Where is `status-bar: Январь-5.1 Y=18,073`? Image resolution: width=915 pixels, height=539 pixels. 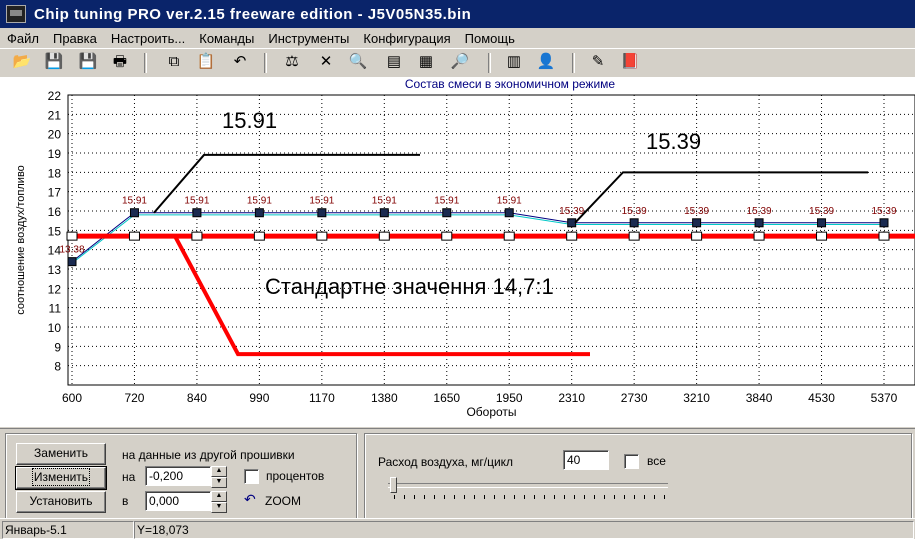 status-bar: Январь-5.1 Y=18,073 is located at coordinates (457, 528).